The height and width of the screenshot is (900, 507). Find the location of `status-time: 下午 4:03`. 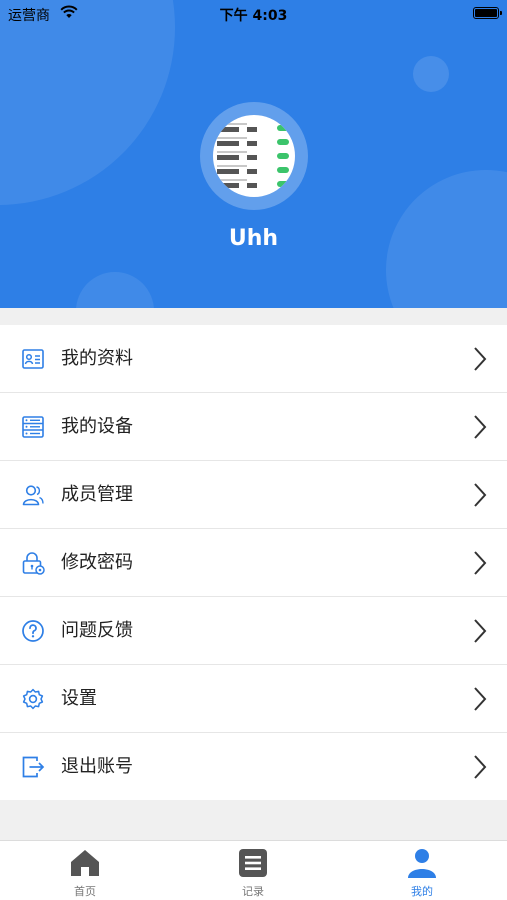

status-time: 下午 4:03 is located at coordinates (253, 16).